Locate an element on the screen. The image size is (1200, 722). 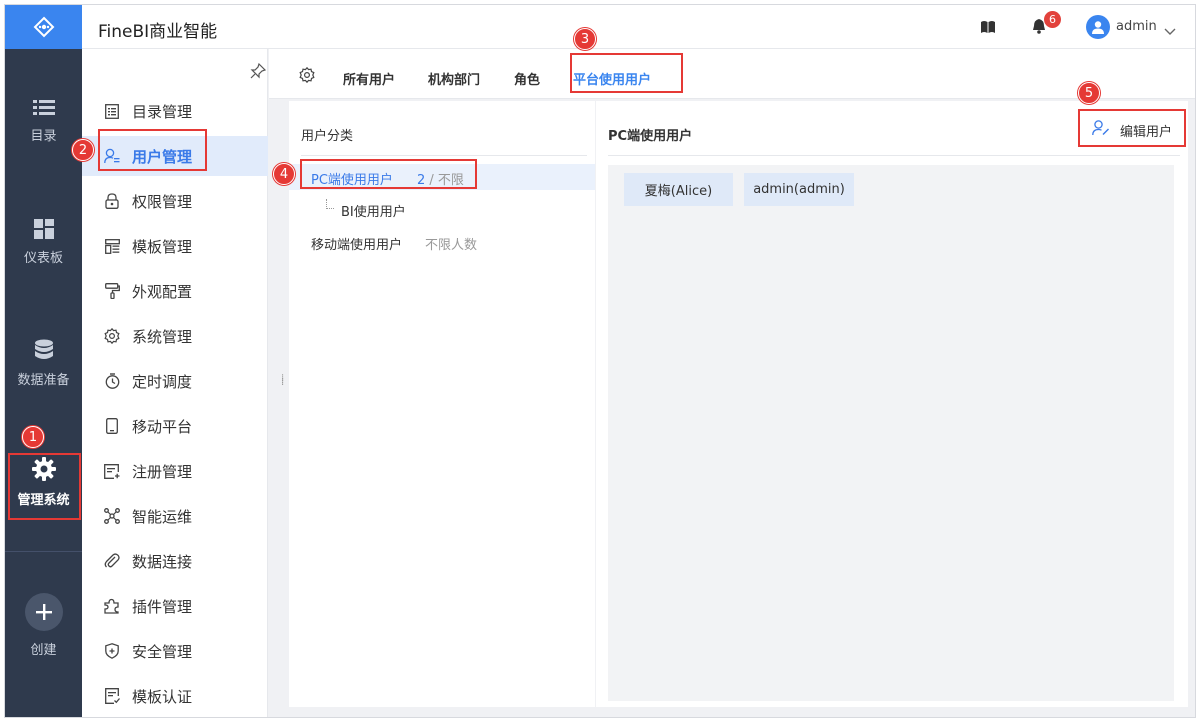
rail-item-label: 创建 is located at coordinates (43, 650).